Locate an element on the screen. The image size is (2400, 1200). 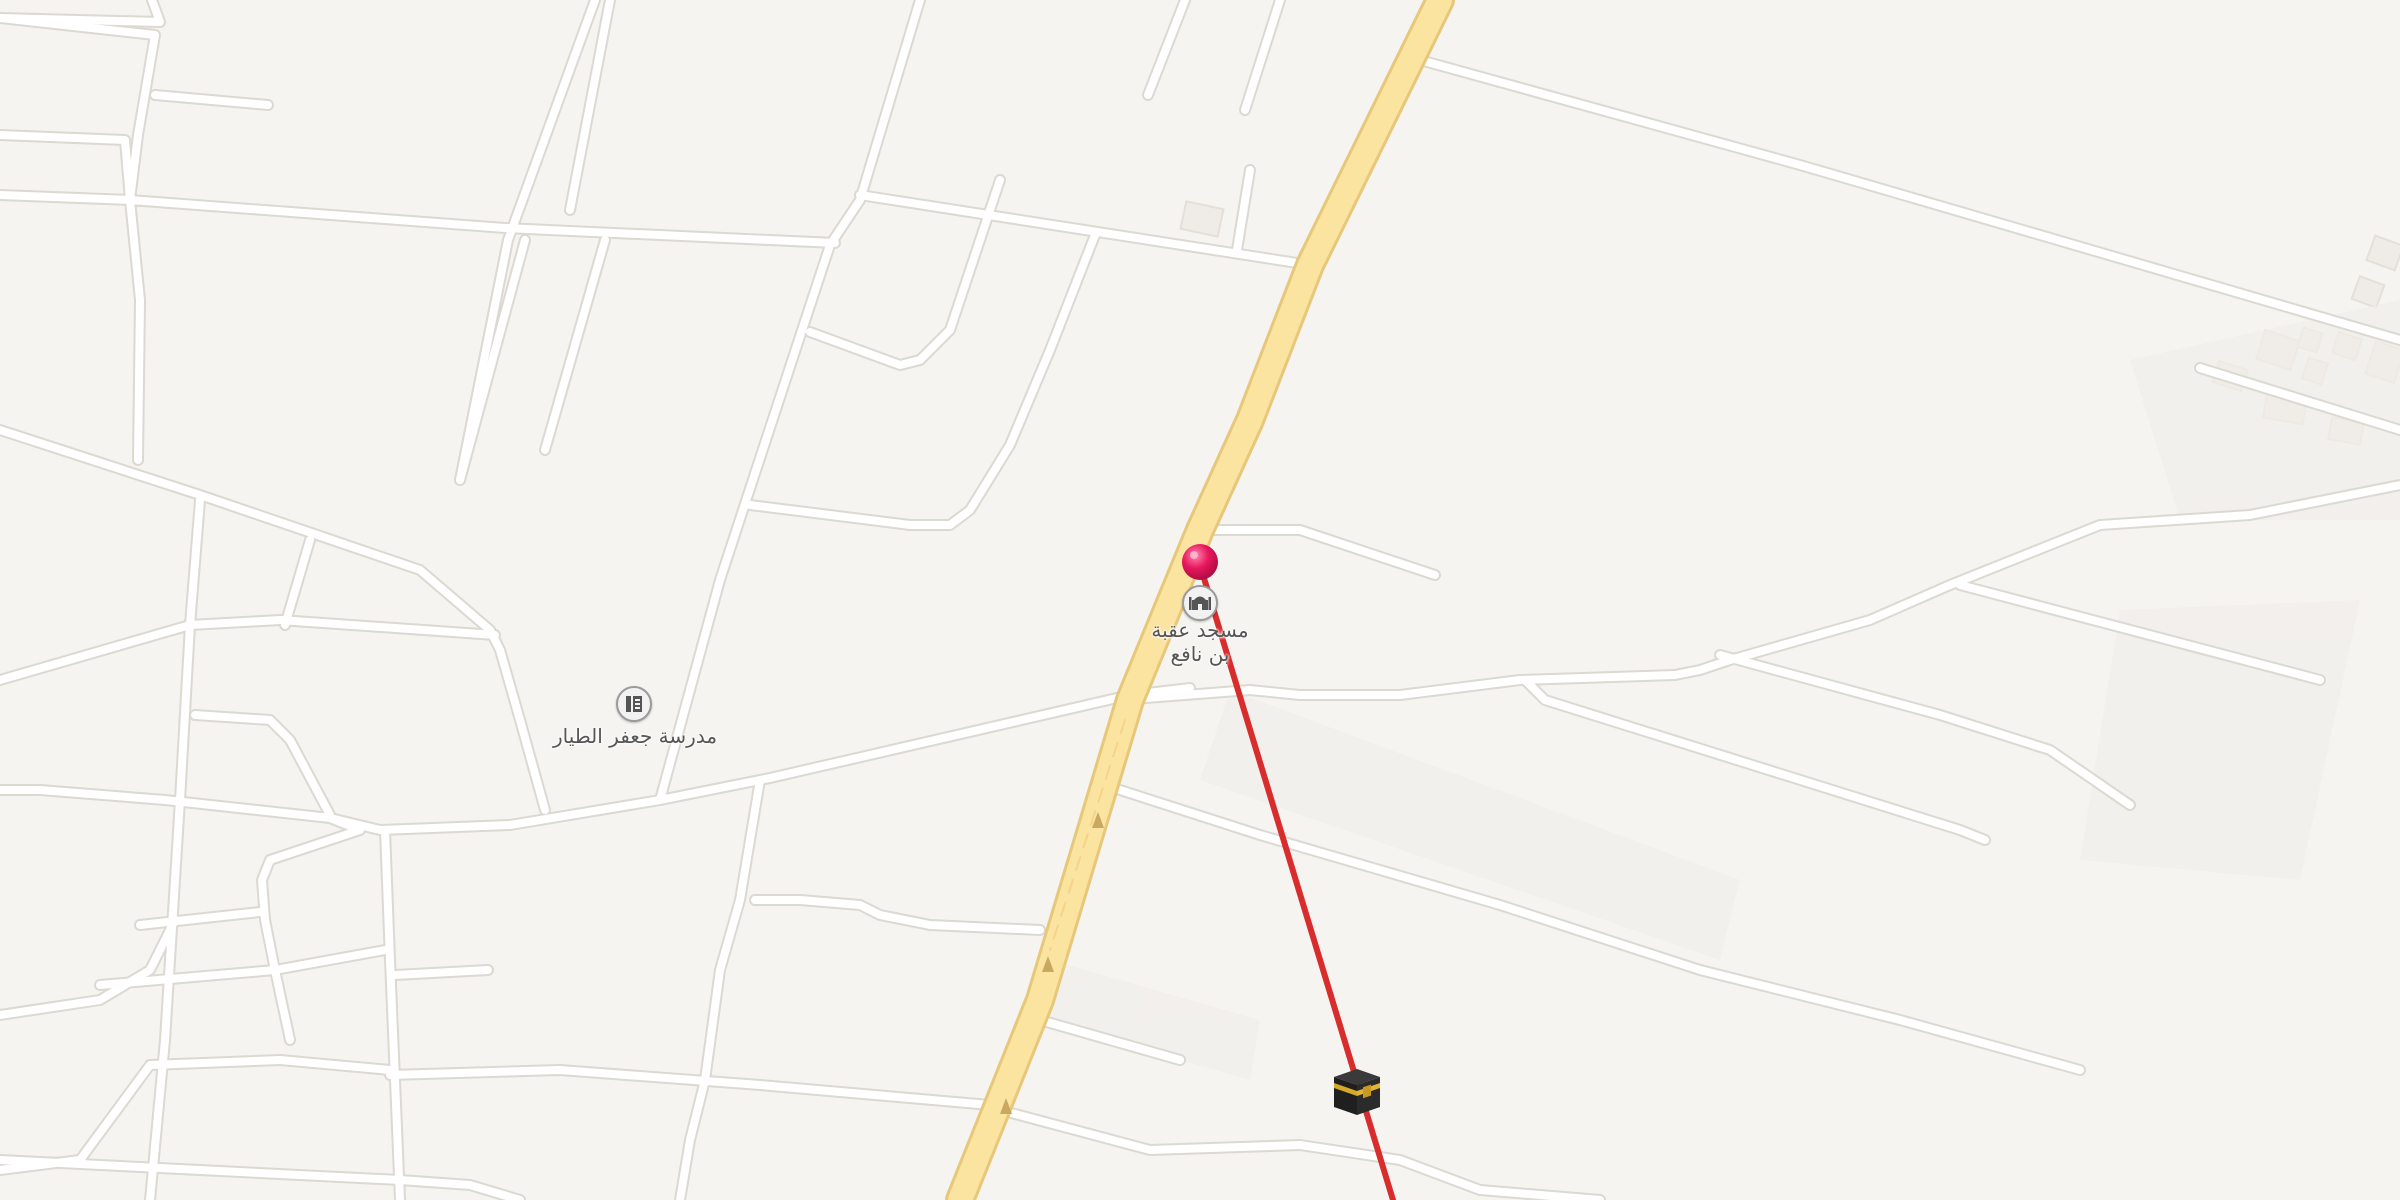
mosque-name-line2: بن نافع is located at coordinates (1200, 654).